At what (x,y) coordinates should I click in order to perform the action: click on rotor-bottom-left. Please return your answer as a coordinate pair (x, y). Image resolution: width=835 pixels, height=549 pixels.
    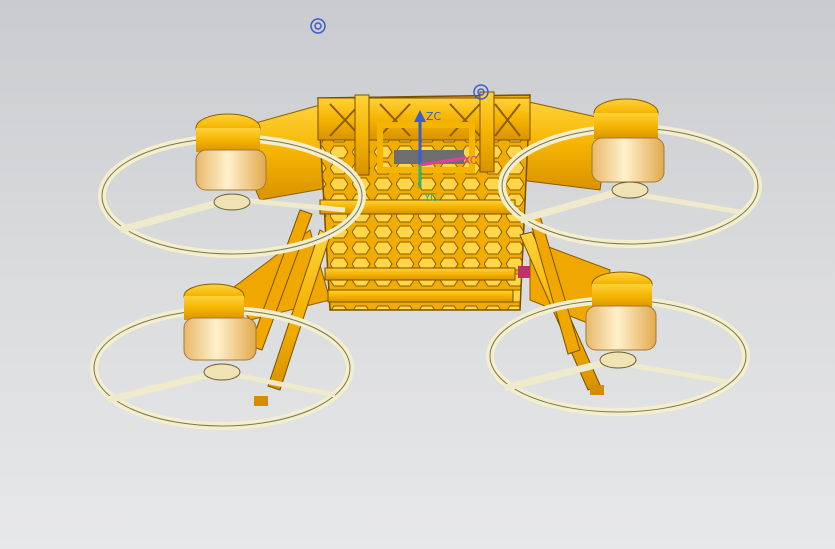
    Looking at the image, I should click on (222, 356).